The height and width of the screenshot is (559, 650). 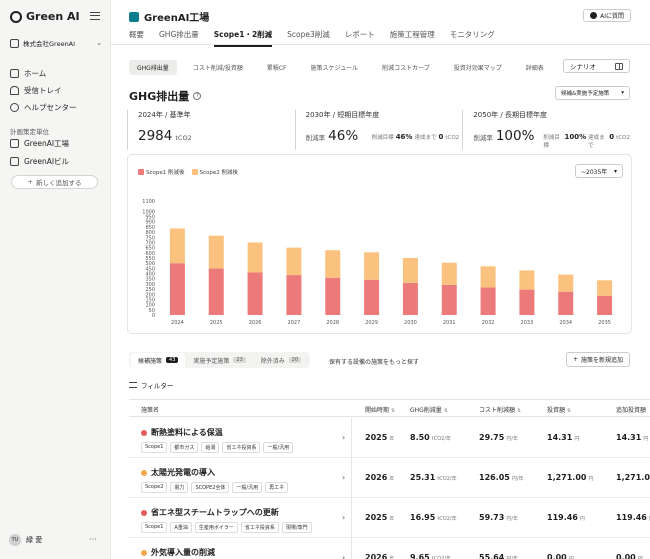 I want to click on nav-help: ヘルプセンター, so click(x=43, y=107).